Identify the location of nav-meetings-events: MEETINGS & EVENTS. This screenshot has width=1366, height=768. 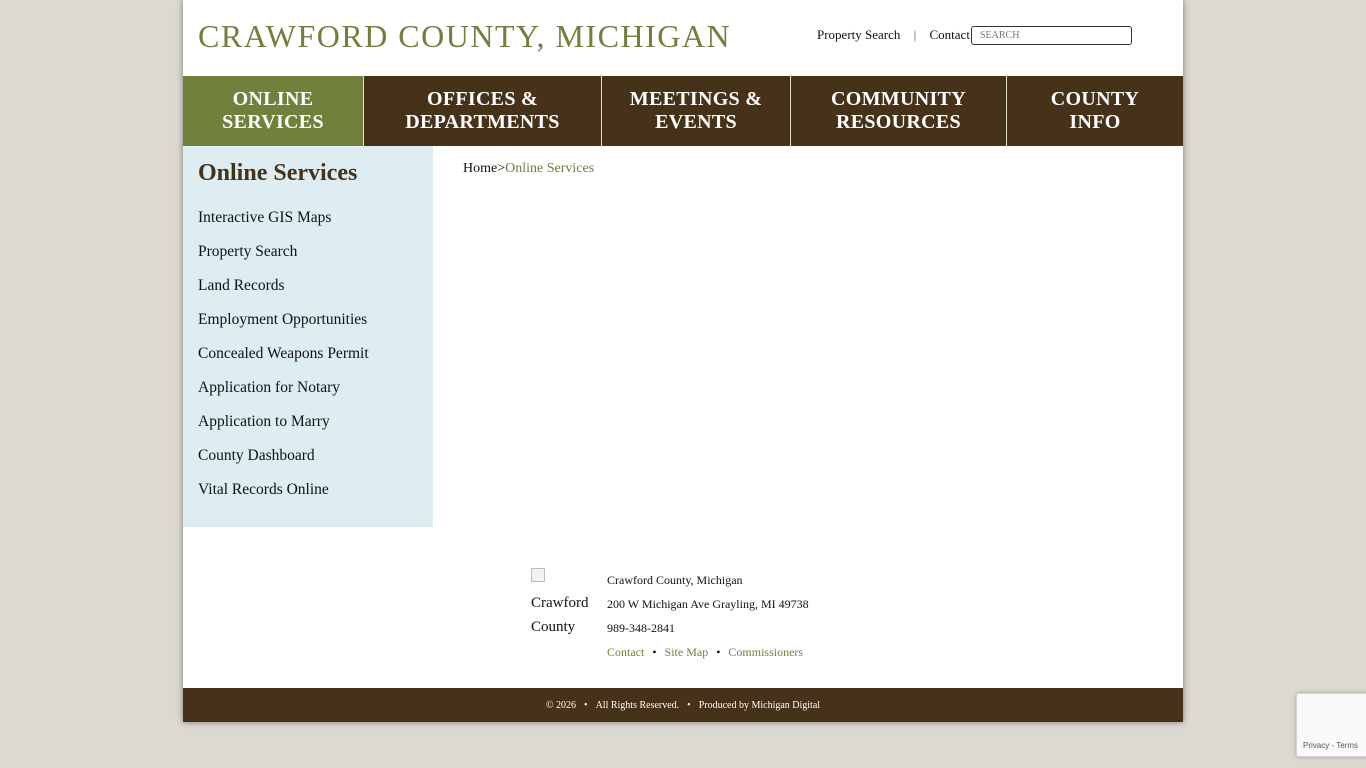
(696, 111).